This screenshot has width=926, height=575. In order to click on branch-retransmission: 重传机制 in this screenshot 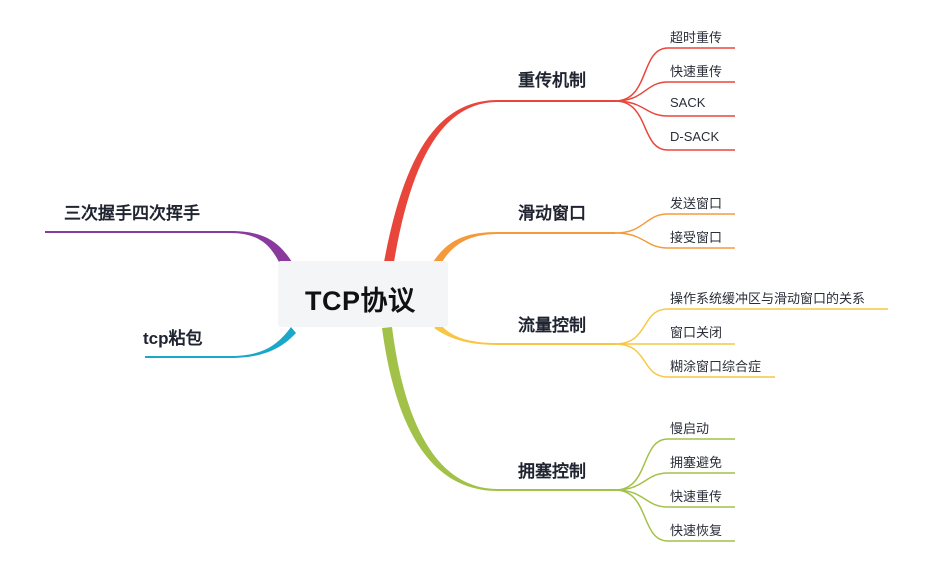, I will do `click(552, 78)`.